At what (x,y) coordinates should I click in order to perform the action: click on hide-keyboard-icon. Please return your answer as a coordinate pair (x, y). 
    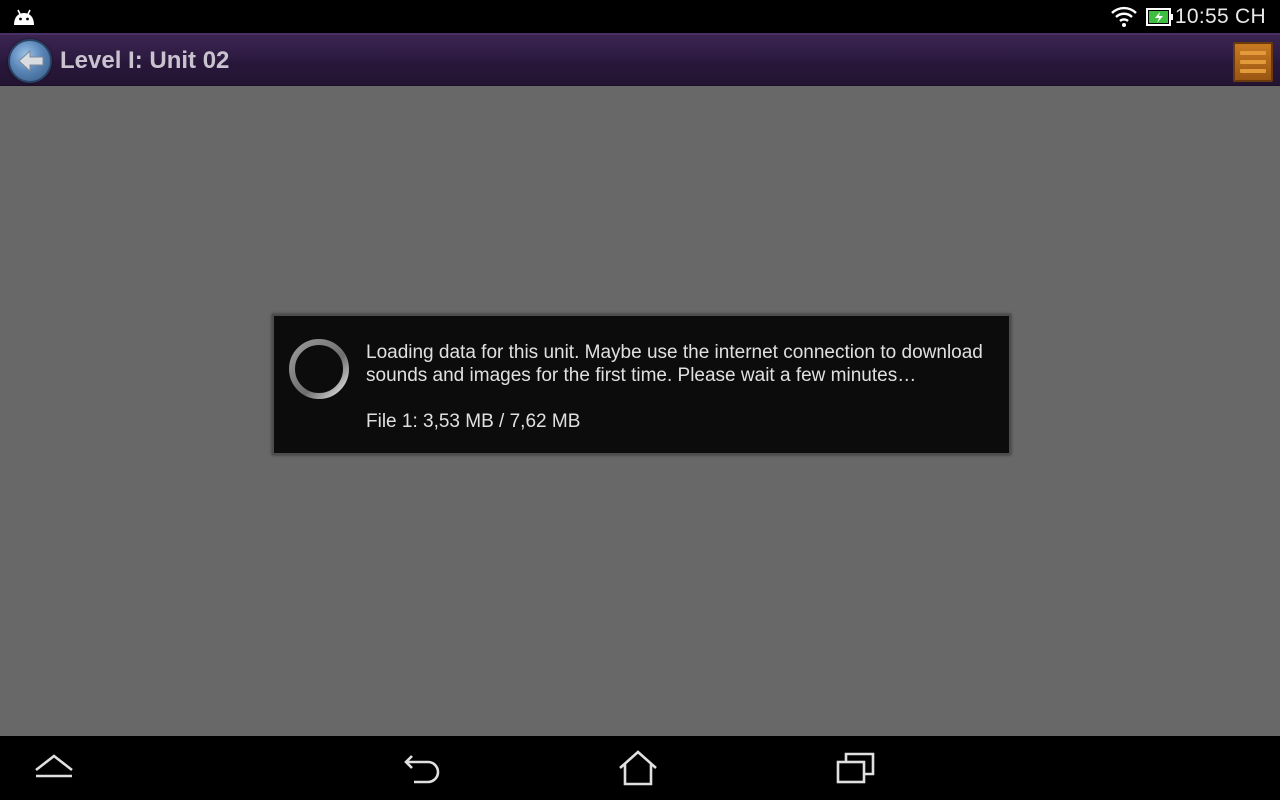
    Looking at the image, I should click on (54, 768).